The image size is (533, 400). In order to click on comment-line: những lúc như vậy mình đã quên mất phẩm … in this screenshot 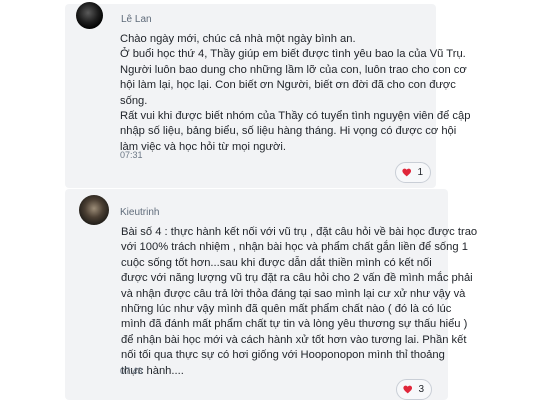, I will do `click(286, 309)`.